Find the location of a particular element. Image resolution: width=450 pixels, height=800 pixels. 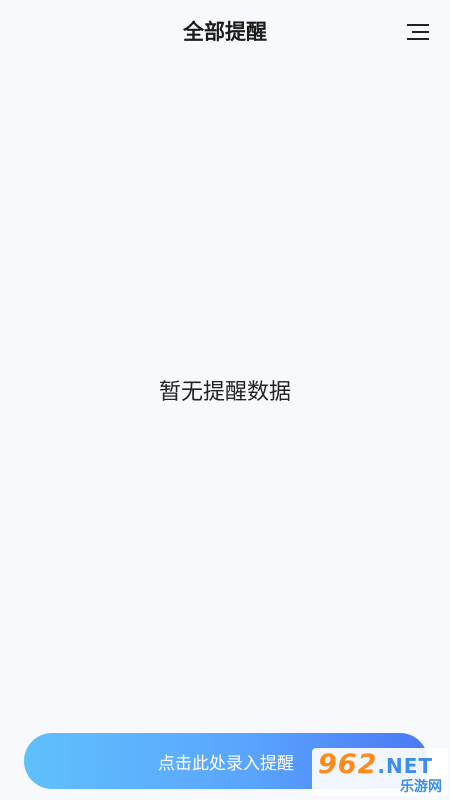

watermark-subtitle: 乐游网 is located at coordinates (421, 787).